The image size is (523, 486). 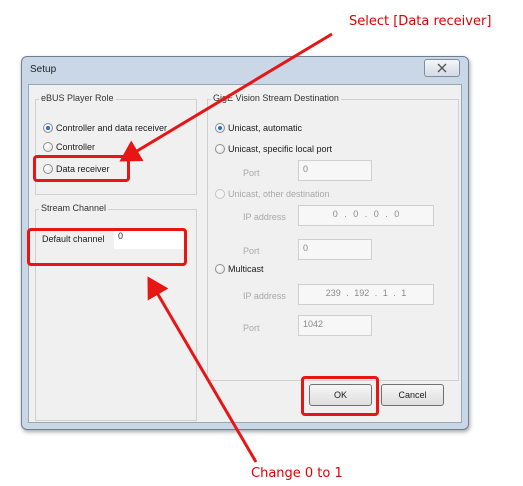 What do you see at coordinates (43, 69) in the screenshot?
I see `dialog-title: Setup` at bounding box center [43, 69].